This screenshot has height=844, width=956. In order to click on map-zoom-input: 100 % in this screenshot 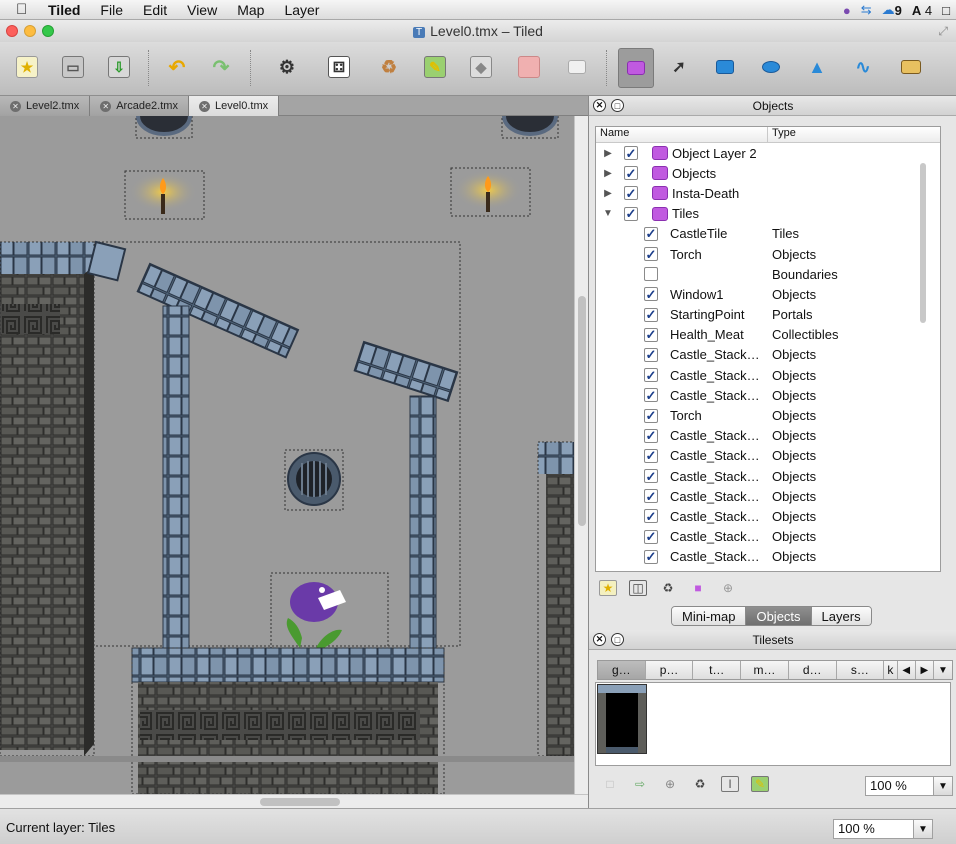, I will do `click(874, 829)`.